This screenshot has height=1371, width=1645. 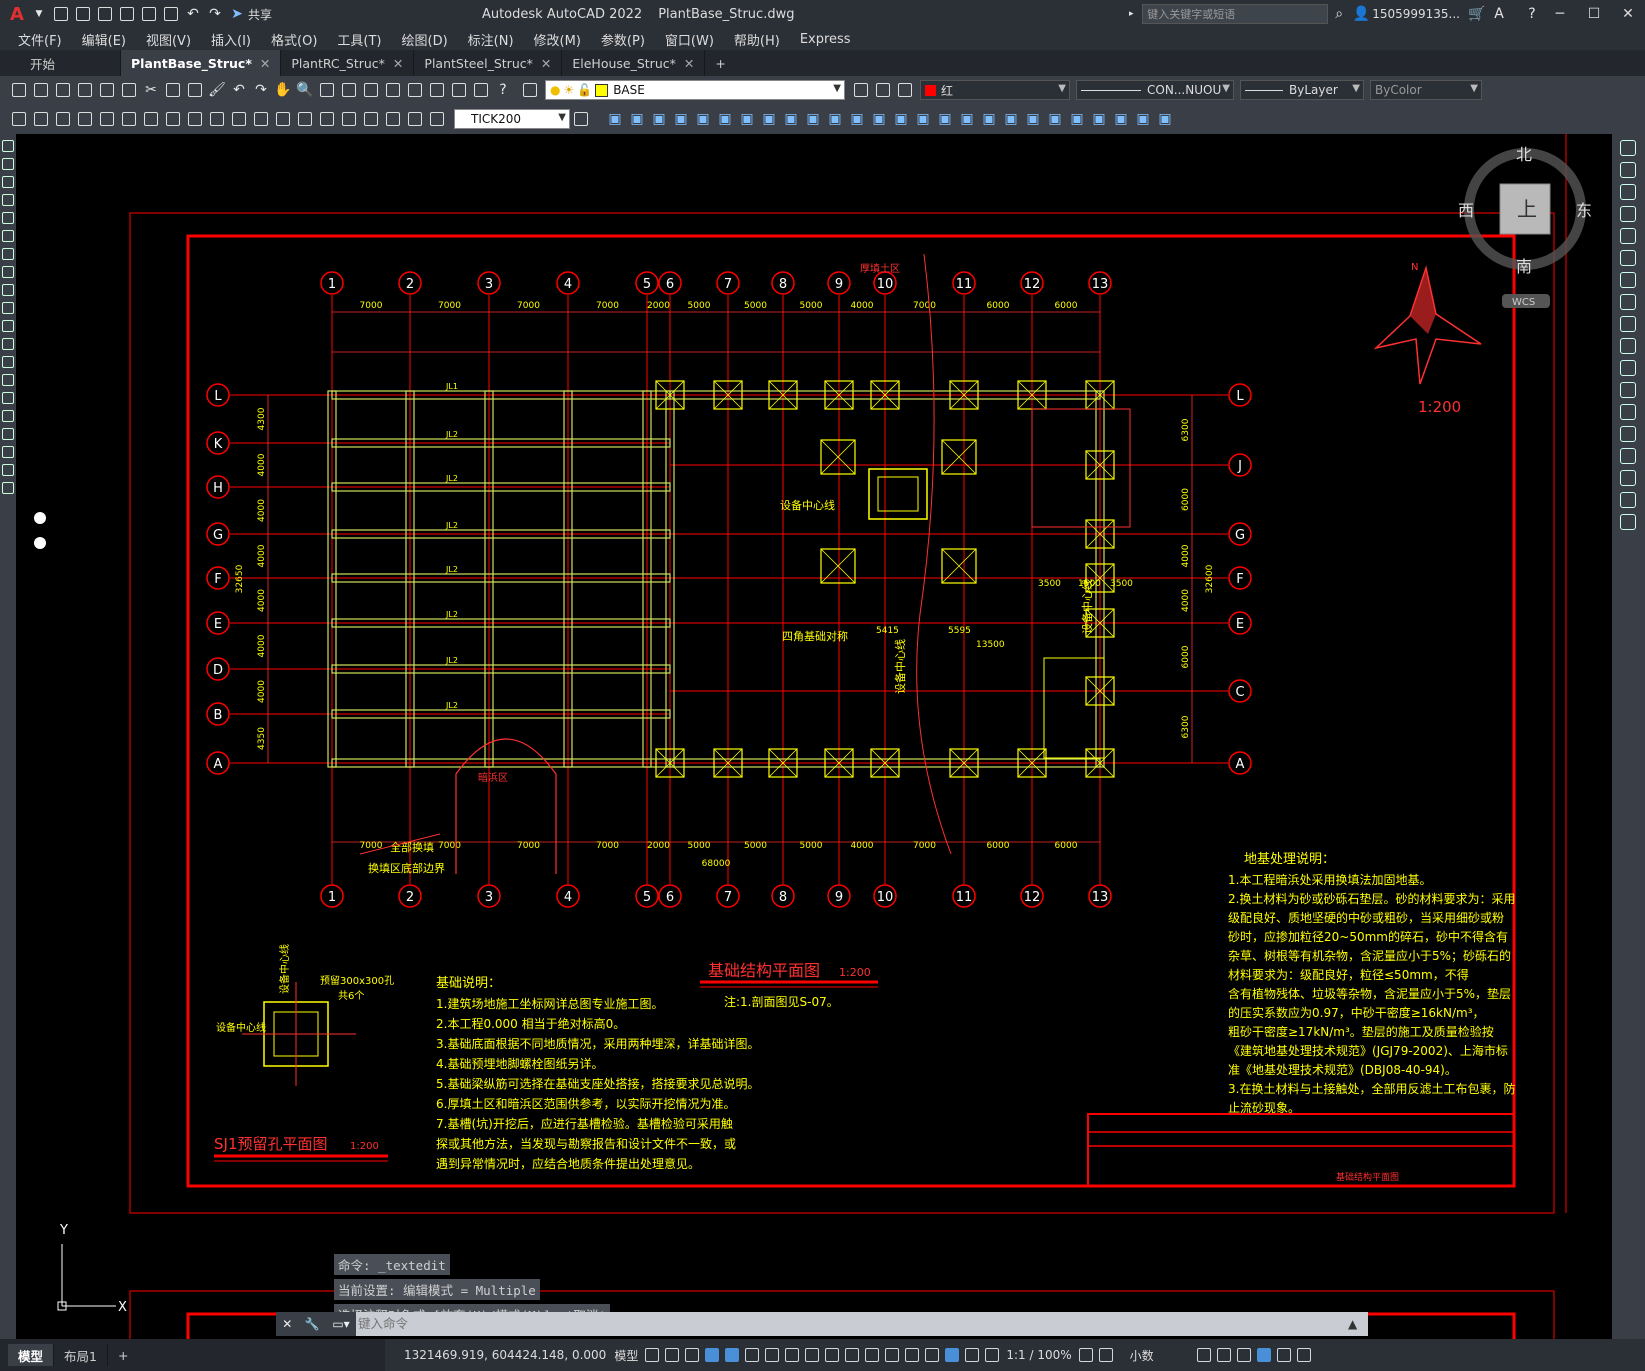 I want to click on search-icon: ⌕, so click(x=1339, y=14).